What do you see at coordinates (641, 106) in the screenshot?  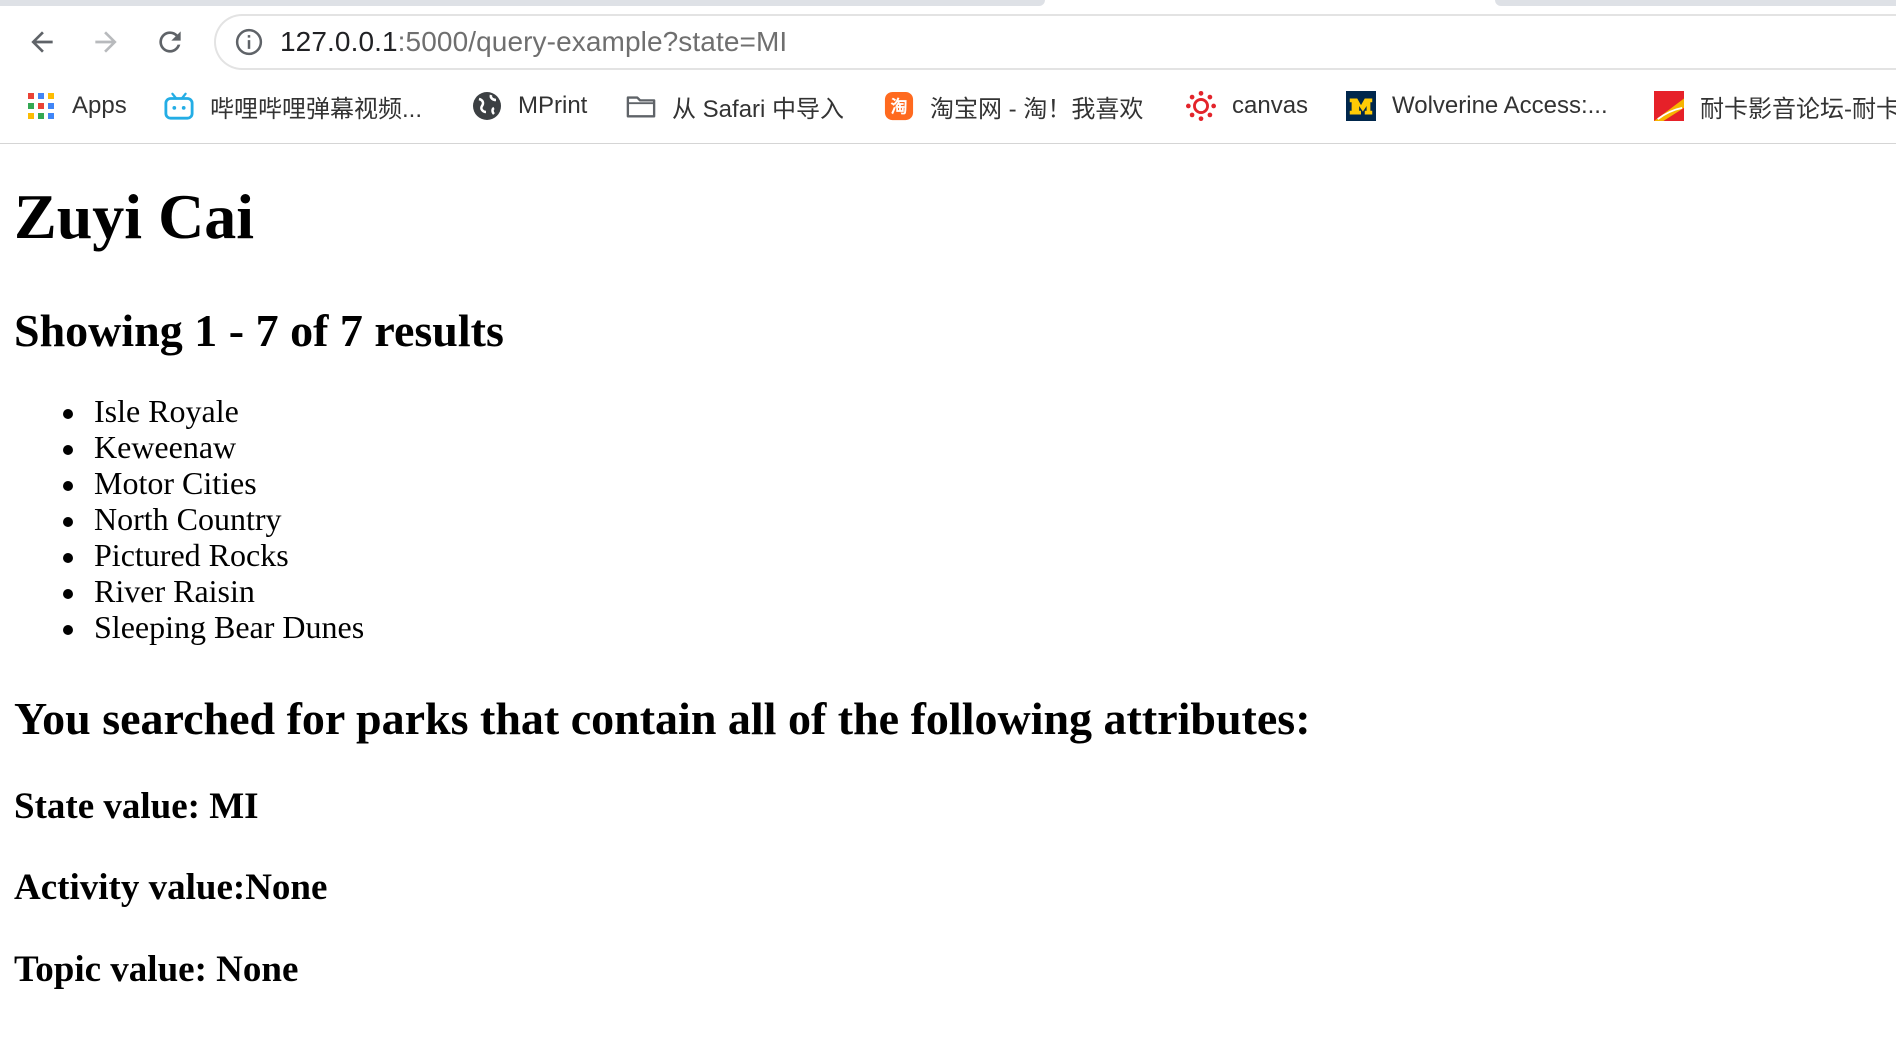 I see `folder-icon` at bounding box center [641, 106].